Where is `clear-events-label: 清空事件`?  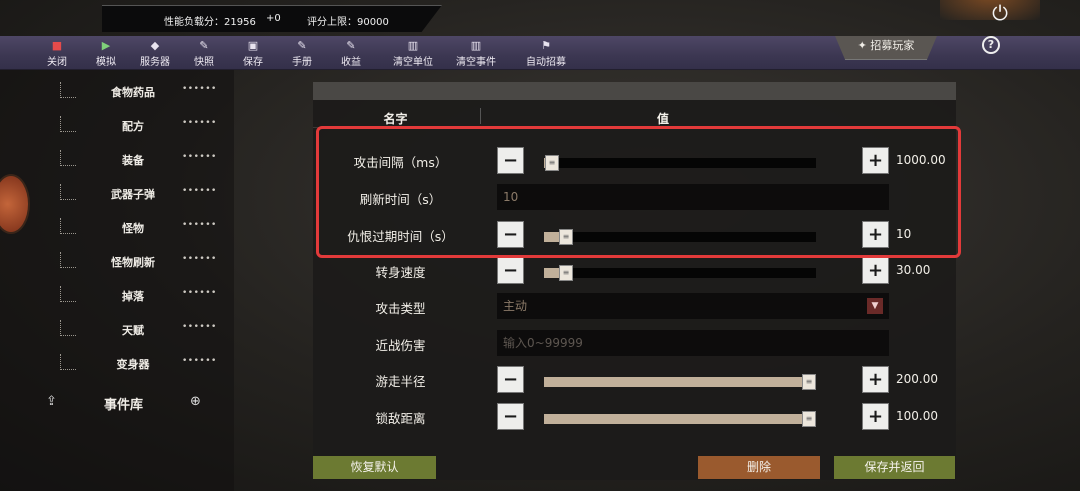 clear-events-label: 清空事件 is located at coordinates (476, 62).